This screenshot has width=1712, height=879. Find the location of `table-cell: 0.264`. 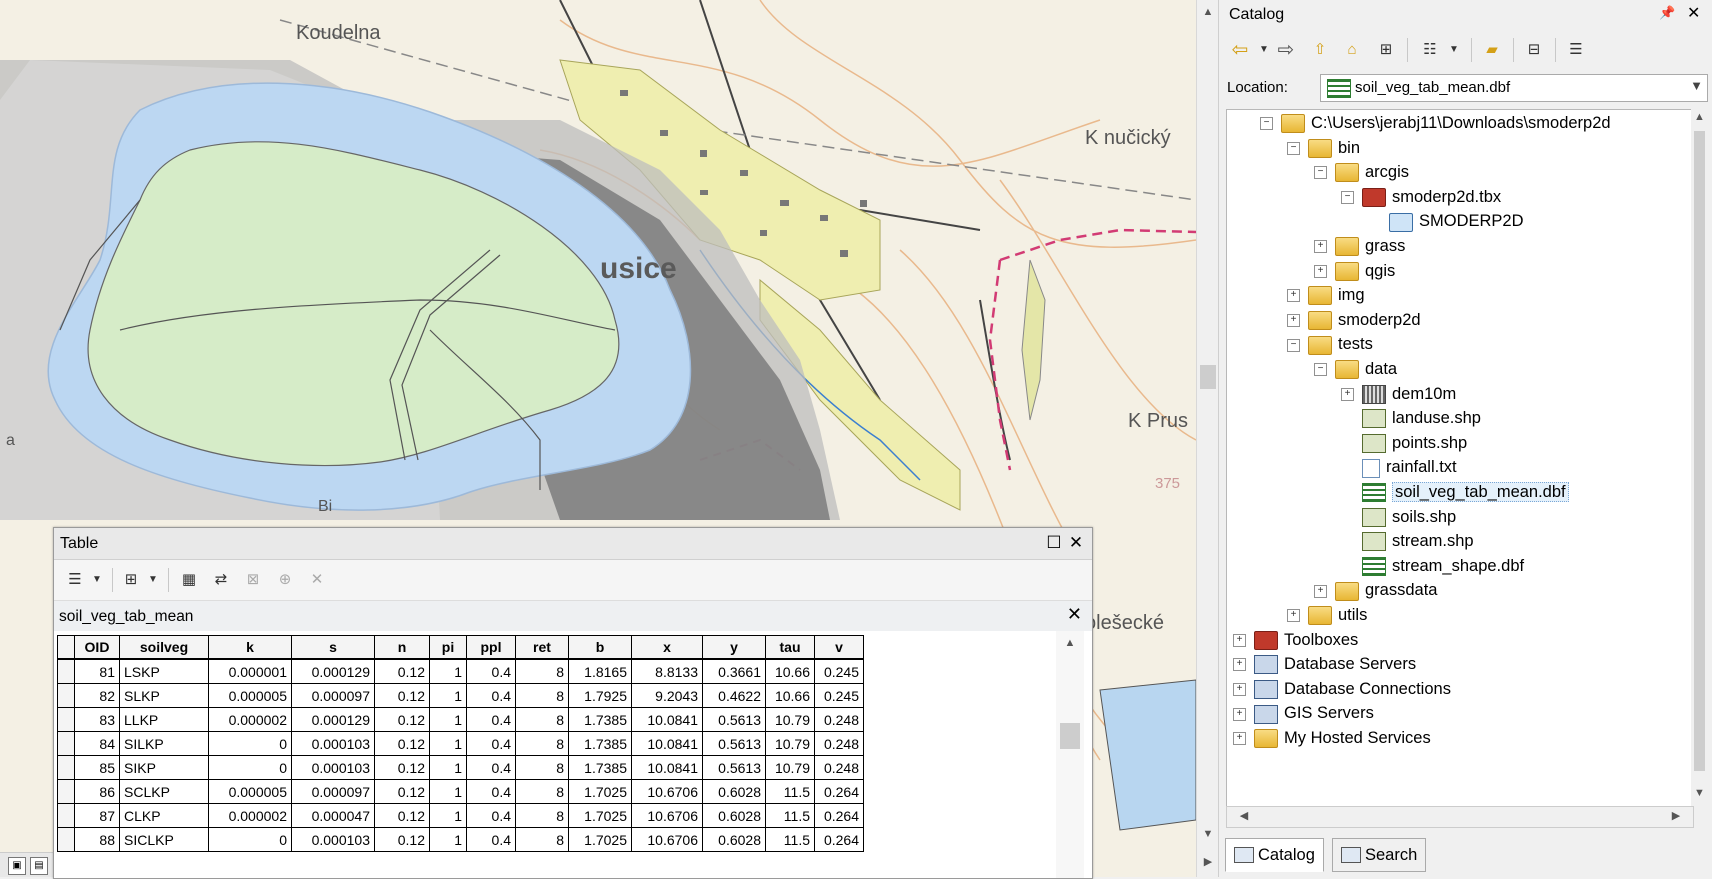

table-cell: 0.264 is located at coordinates (839, 815).